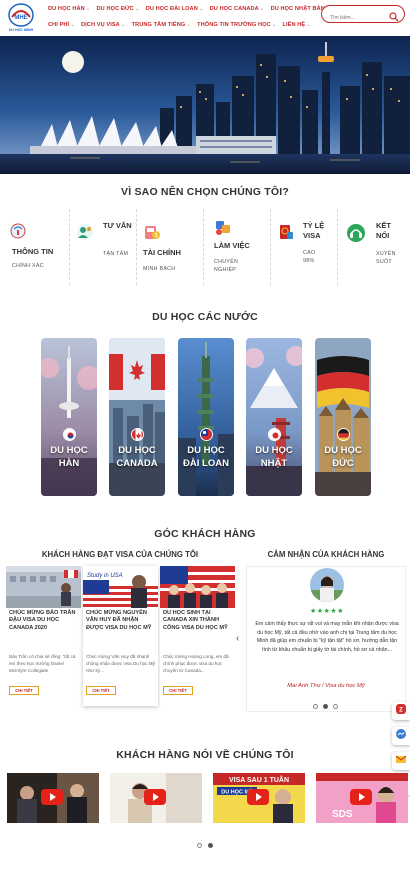 The height and width of the screenshot is (871, 410). What do you see at coordinates (297, 25) in the screenshot?
I see `nav-item: LIÊN HỆ⌄` at bounding box center [297, 25].